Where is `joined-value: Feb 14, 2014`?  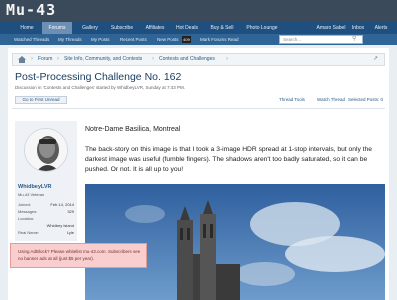 joined-value: Feb 14, 2014 is located at coordinates (62, 204).